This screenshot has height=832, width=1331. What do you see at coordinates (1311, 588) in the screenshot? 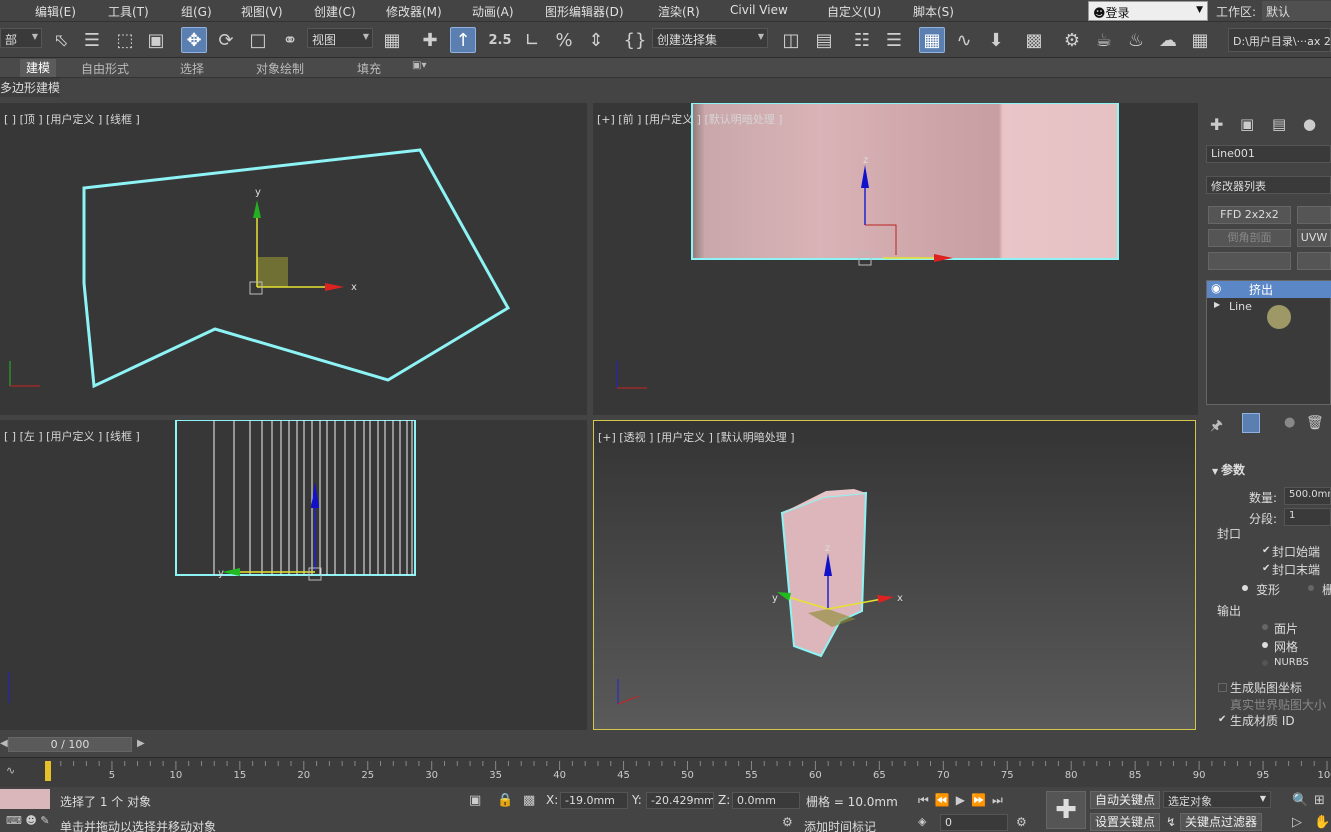
I see `grid-radio` at bounding box center [1311, 588].